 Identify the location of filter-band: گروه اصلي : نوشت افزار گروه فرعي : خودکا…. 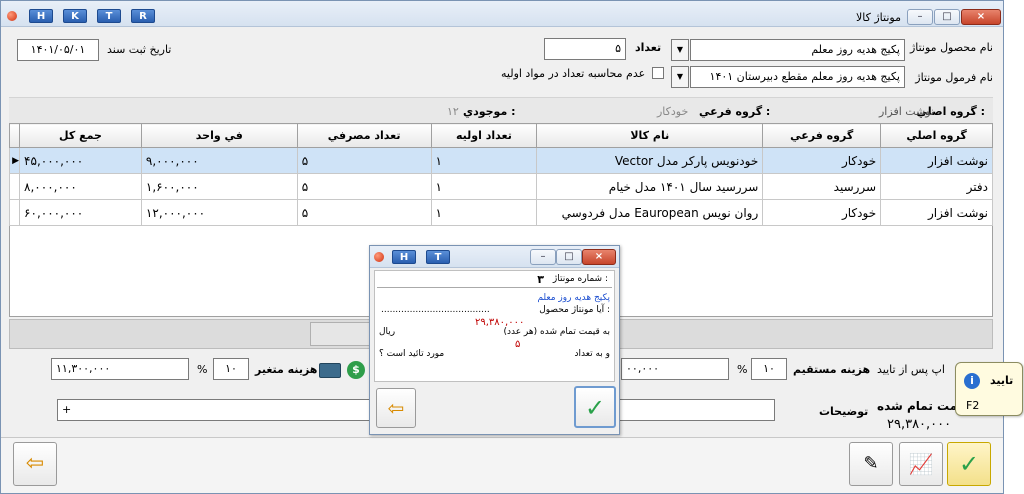
(501, 110).